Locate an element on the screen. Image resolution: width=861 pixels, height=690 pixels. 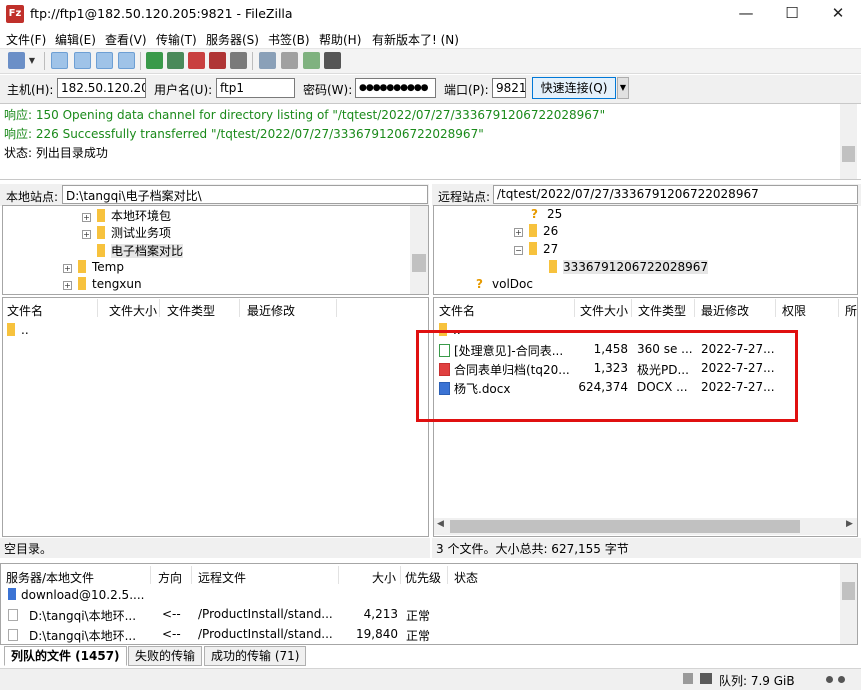
queue-col-local: 服务器/本地文件 is located at coordinates (50, 577).